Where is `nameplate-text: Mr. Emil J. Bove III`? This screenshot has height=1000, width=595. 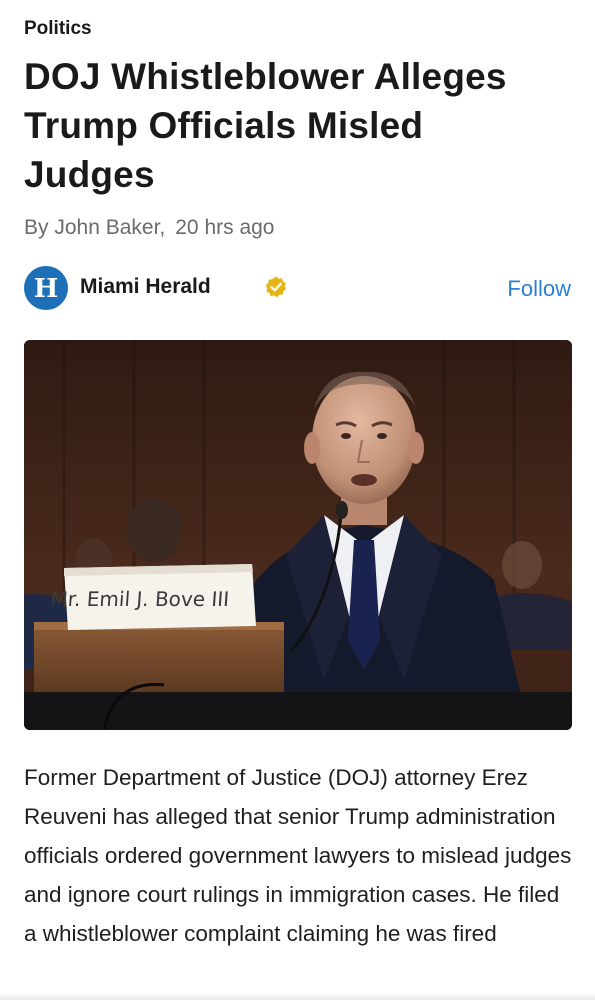
nameplate-text: Mr. Emil J. Bove III is located at coordinates (140, 599).